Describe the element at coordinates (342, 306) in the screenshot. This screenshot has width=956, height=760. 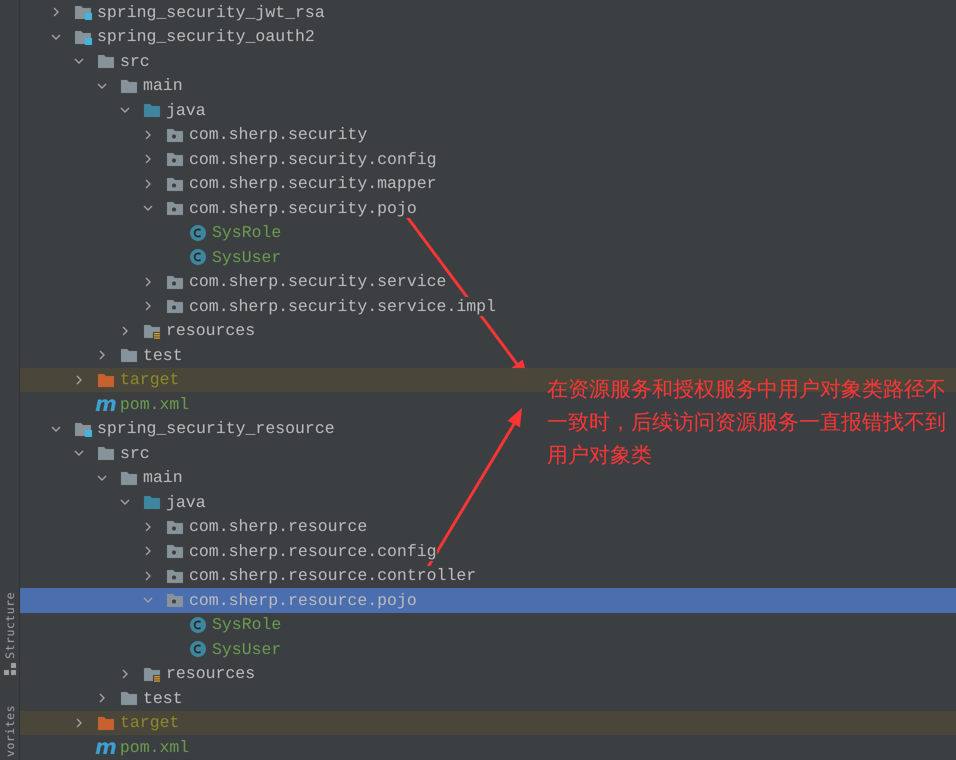
I see `tree-item-label: com.sherp.security.service.impl` at that location.